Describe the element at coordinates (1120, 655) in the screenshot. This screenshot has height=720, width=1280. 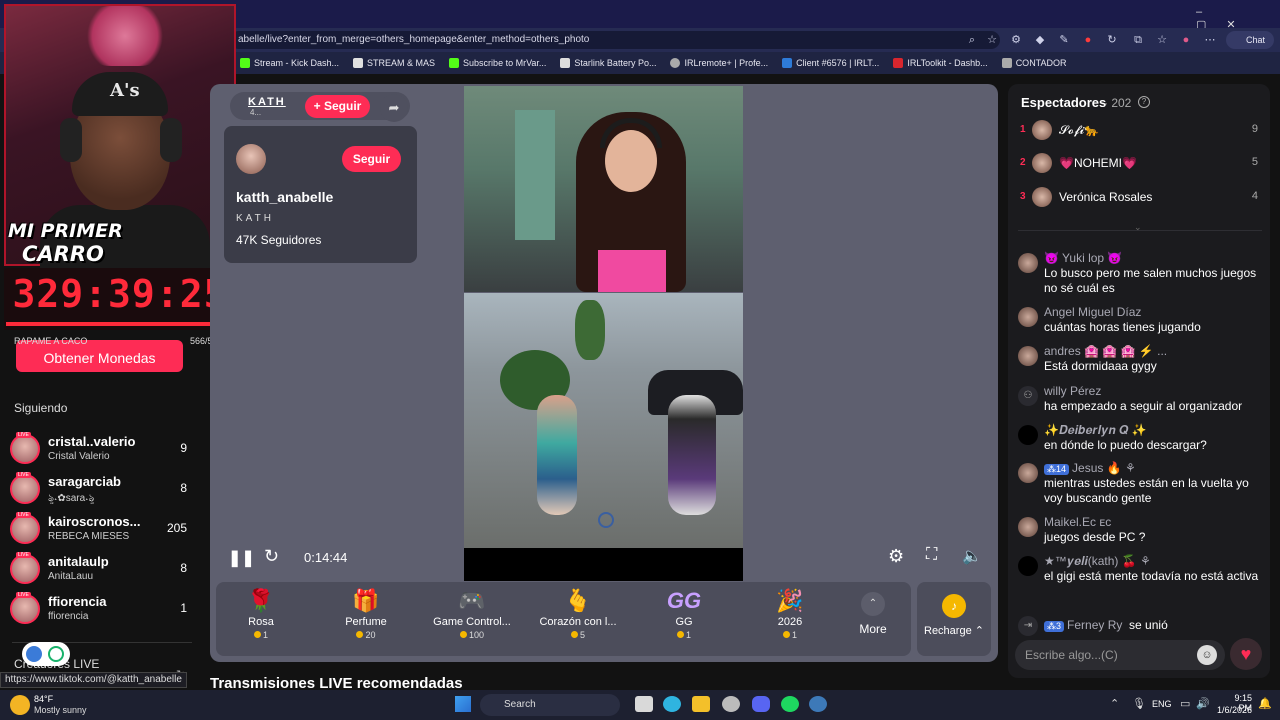
I see `chat-input: Escribe algo...(C)` at that location.